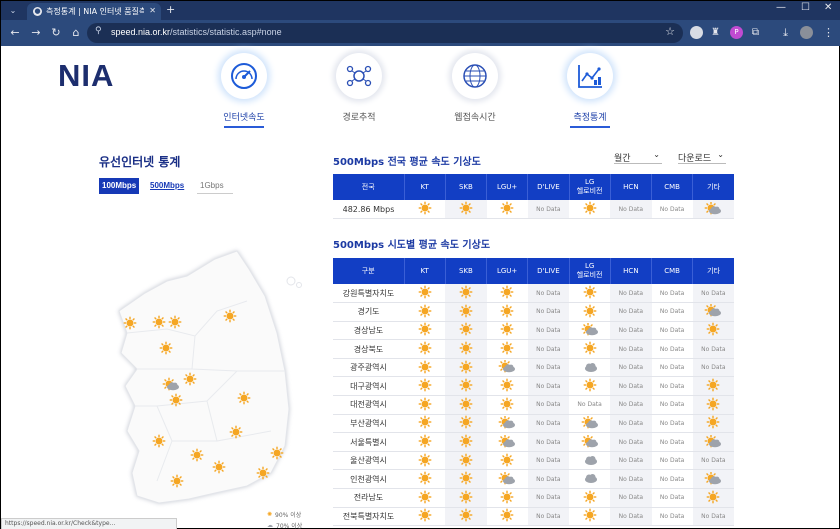 This screenshot has height=529, width=840. What do you see at coordinates (369, 271) in the screenshot?
I see `column-header: 구분` at bounding box center [369, 271].